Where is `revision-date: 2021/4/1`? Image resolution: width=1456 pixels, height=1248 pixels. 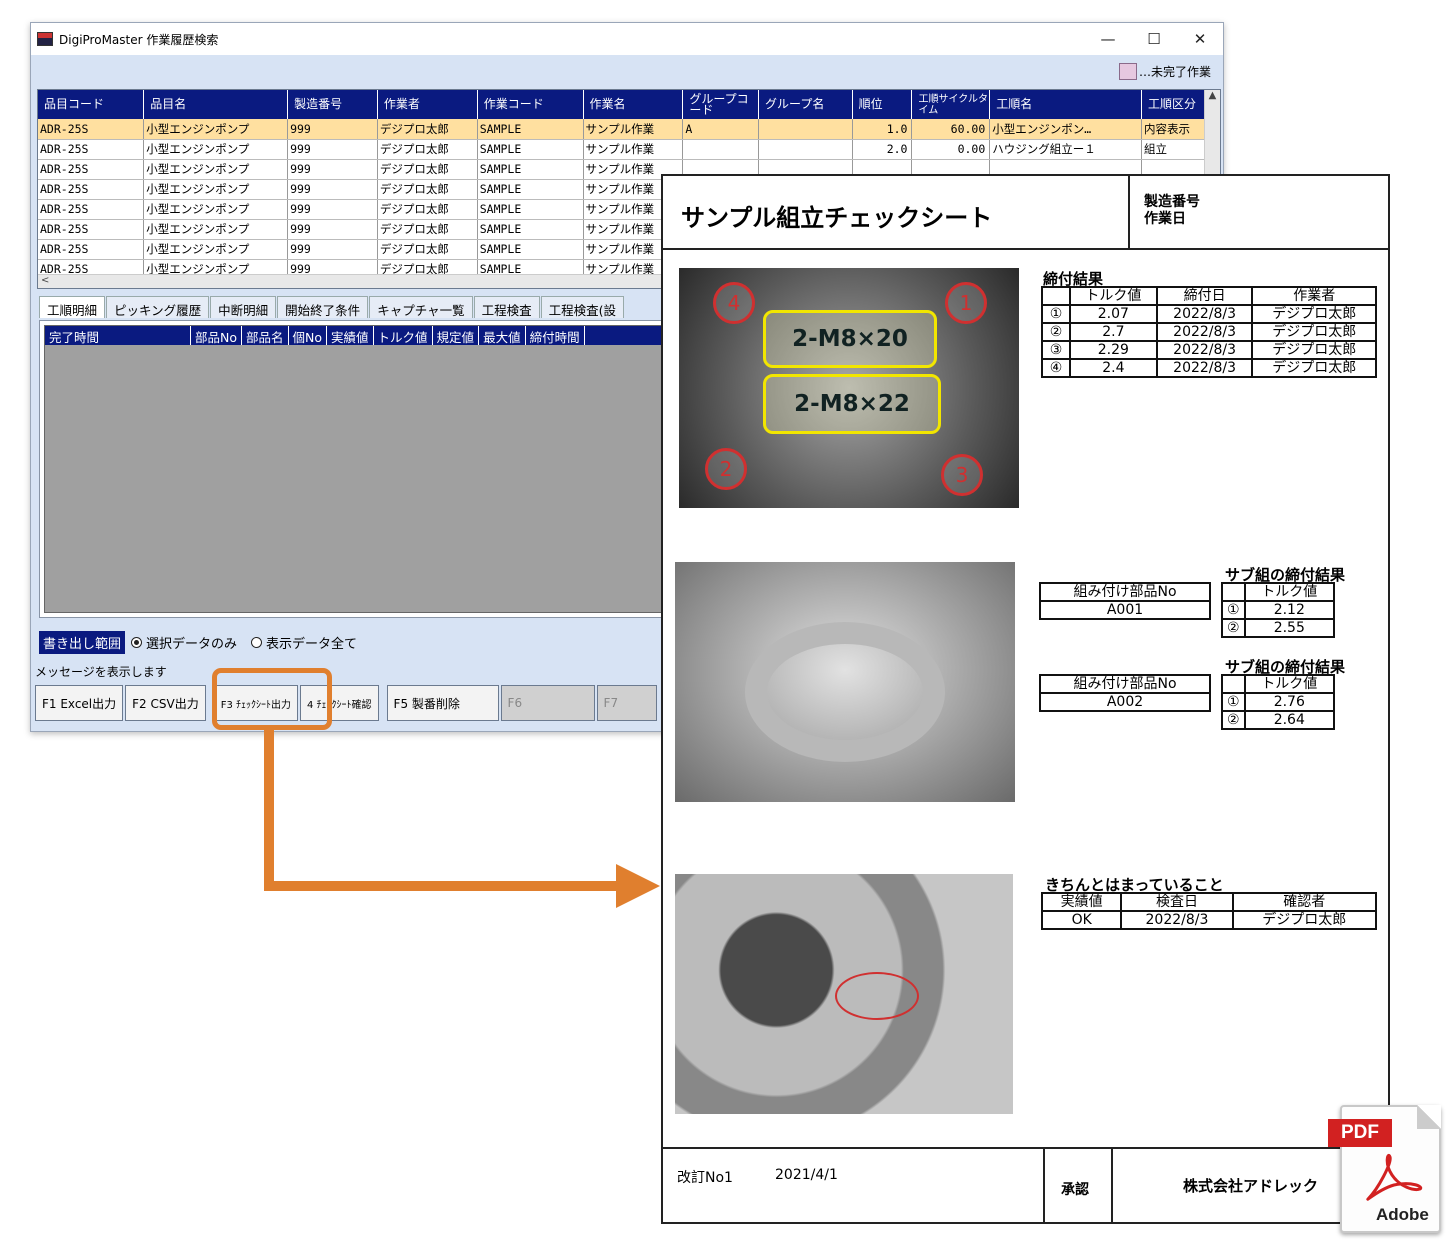
revision-date: 2021/4/1 is located at coordinates (806, 1175).